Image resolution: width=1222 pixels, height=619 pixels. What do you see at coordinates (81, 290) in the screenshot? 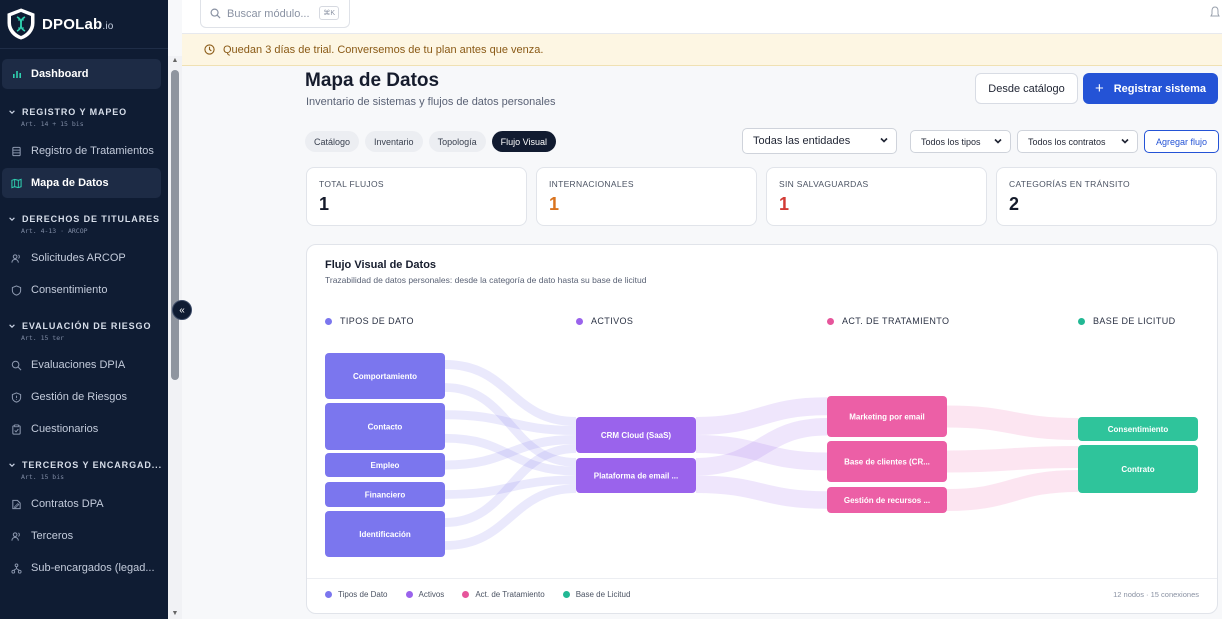
I see `sidebar-item-consentimiento: Consentimiento` at bounding box center [81, 290].